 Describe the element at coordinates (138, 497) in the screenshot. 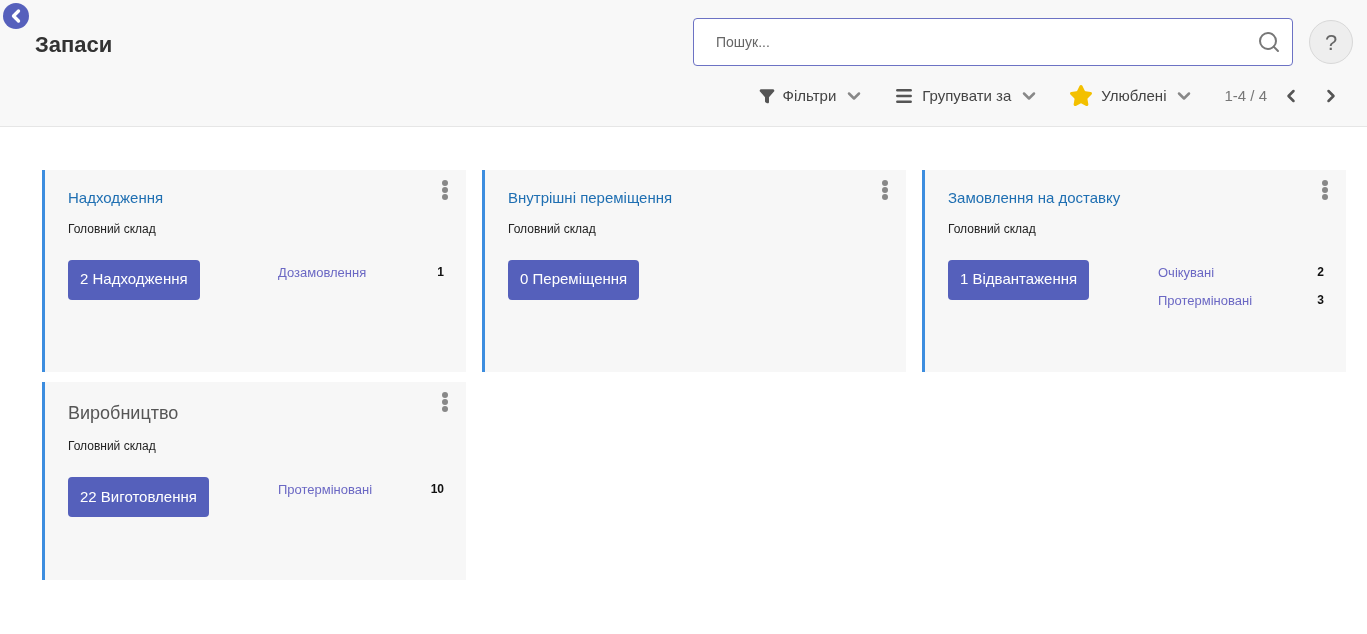

I see `card-action-button: 22 Виготовлення` at that location.